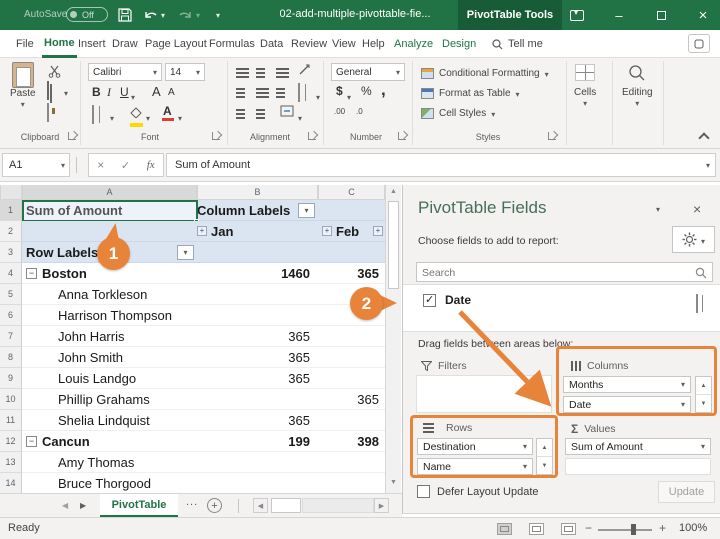  What do you see at coordinates (54, 74) in the screenshot?
I see `cut-button` at bounding box center [54, 74].